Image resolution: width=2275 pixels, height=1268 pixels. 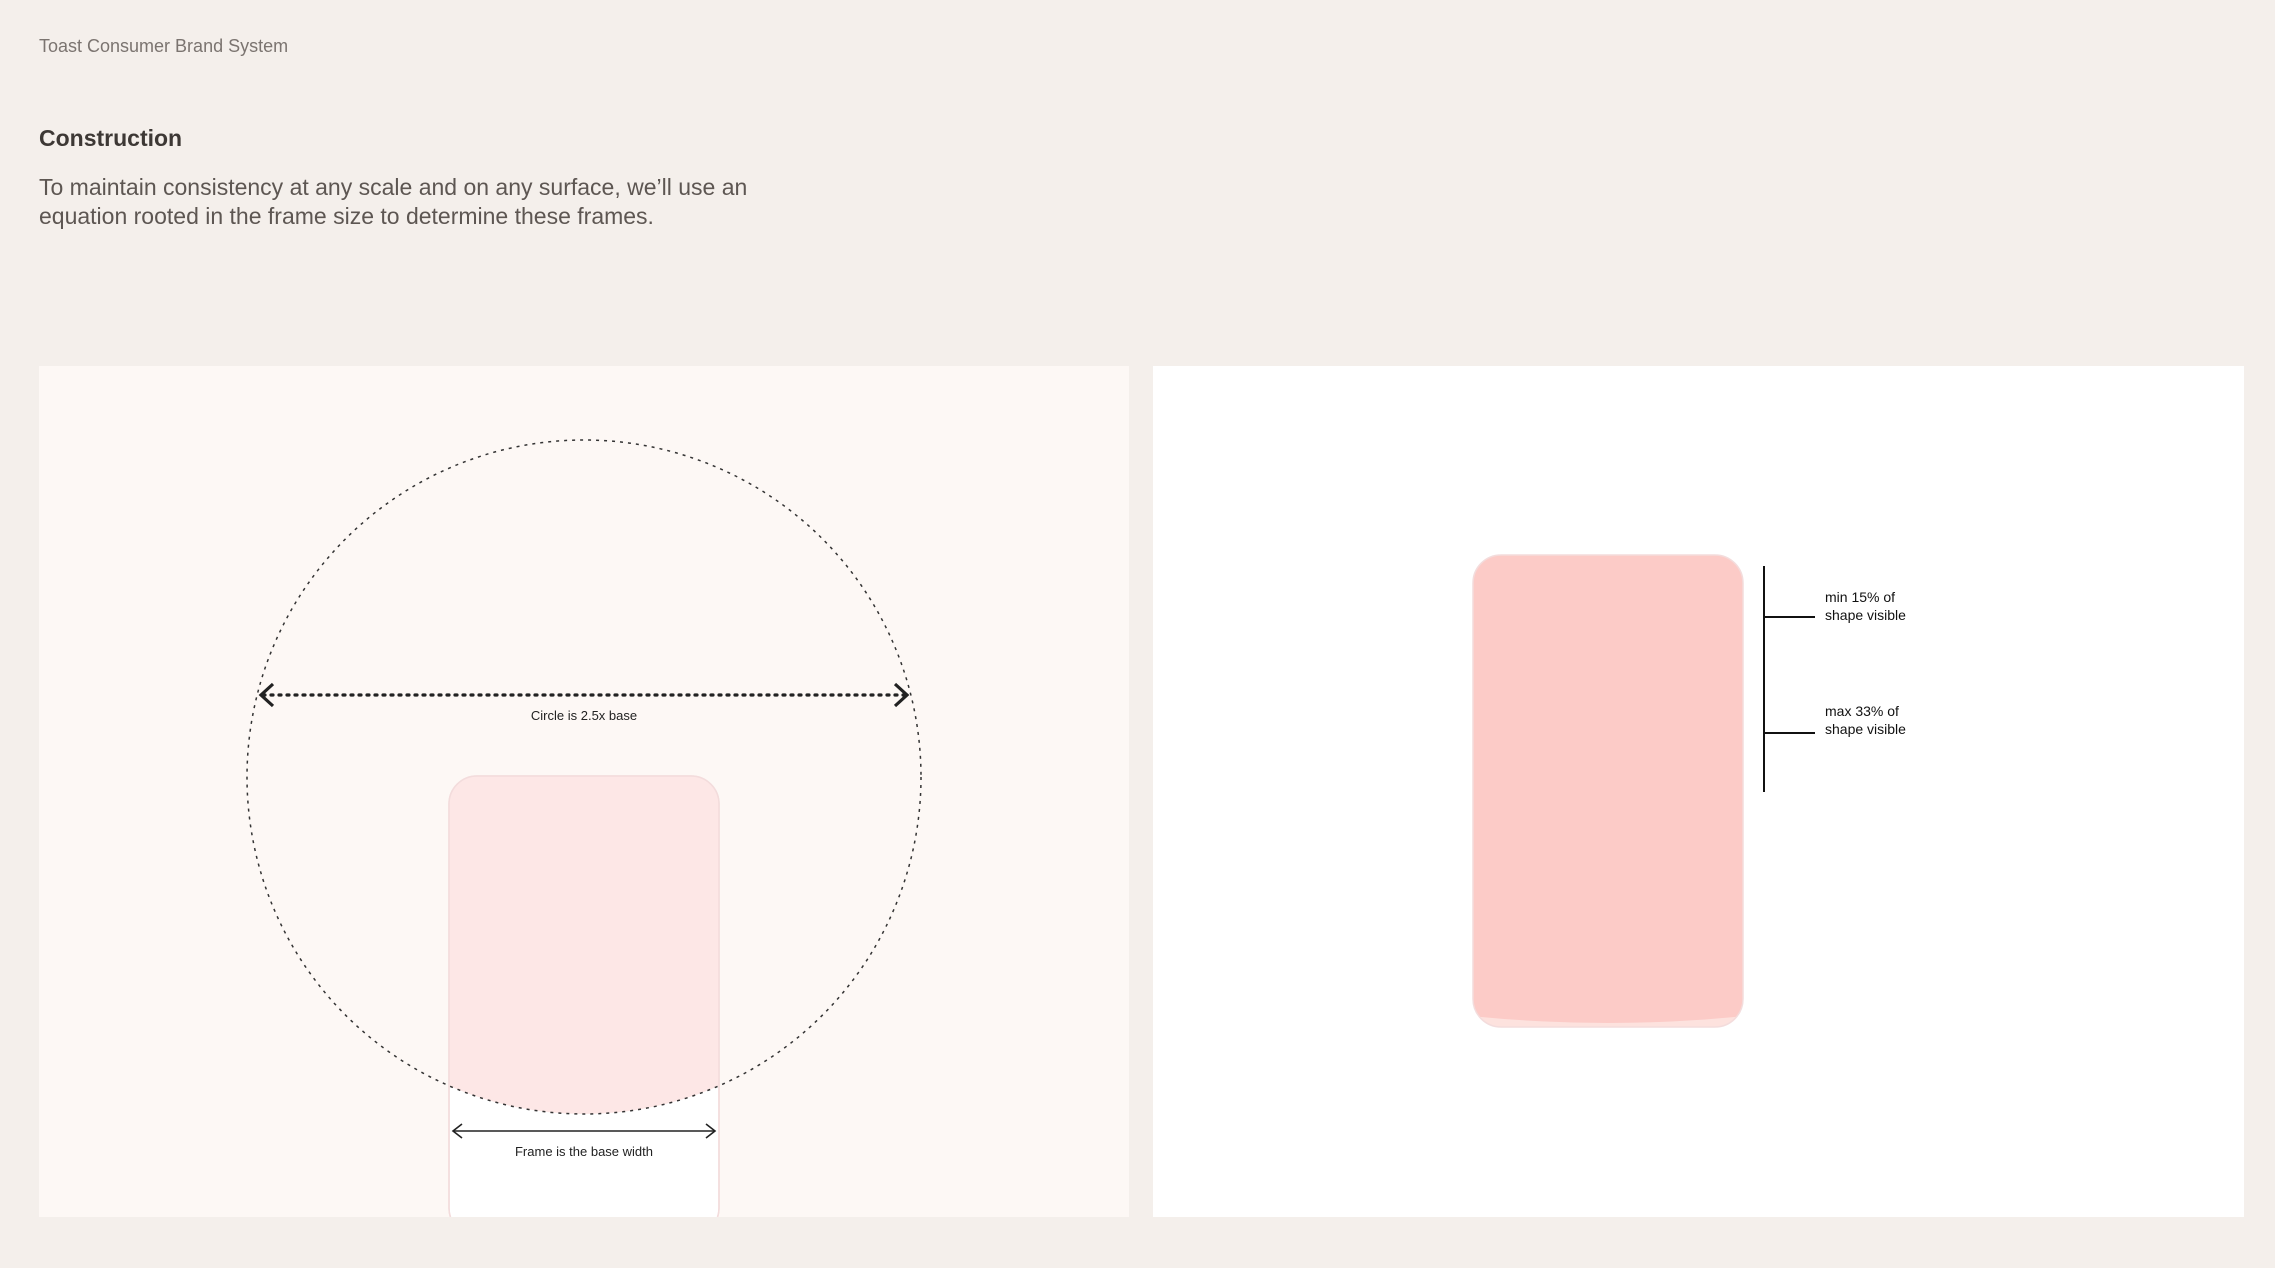 What do you see at coordinates (1865, 720) in the screenshot?
I see `max-visible-label: max 33% of shape visible` at bounding box center [1865, 720].